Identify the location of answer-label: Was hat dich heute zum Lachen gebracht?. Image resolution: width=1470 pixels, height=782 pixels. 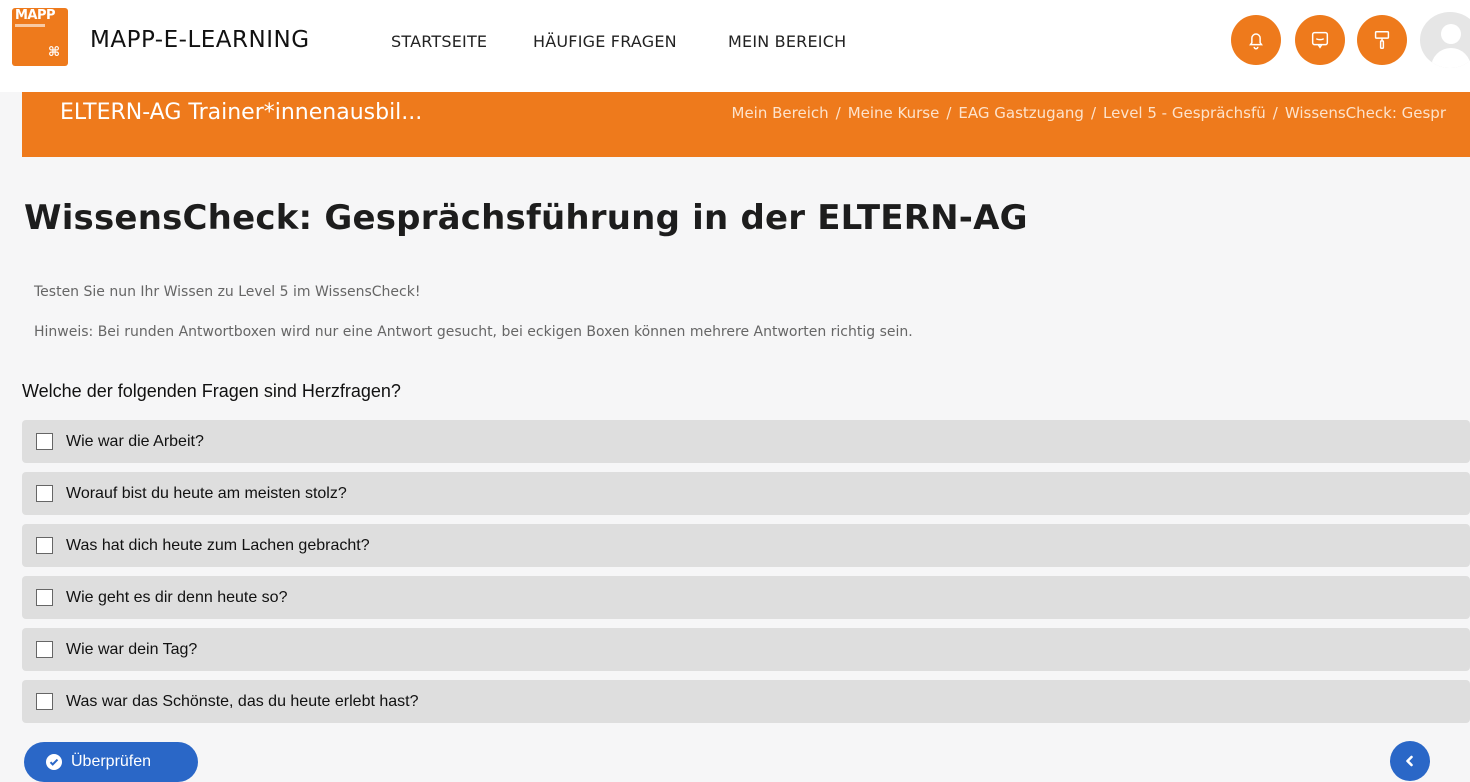
(218, 546).